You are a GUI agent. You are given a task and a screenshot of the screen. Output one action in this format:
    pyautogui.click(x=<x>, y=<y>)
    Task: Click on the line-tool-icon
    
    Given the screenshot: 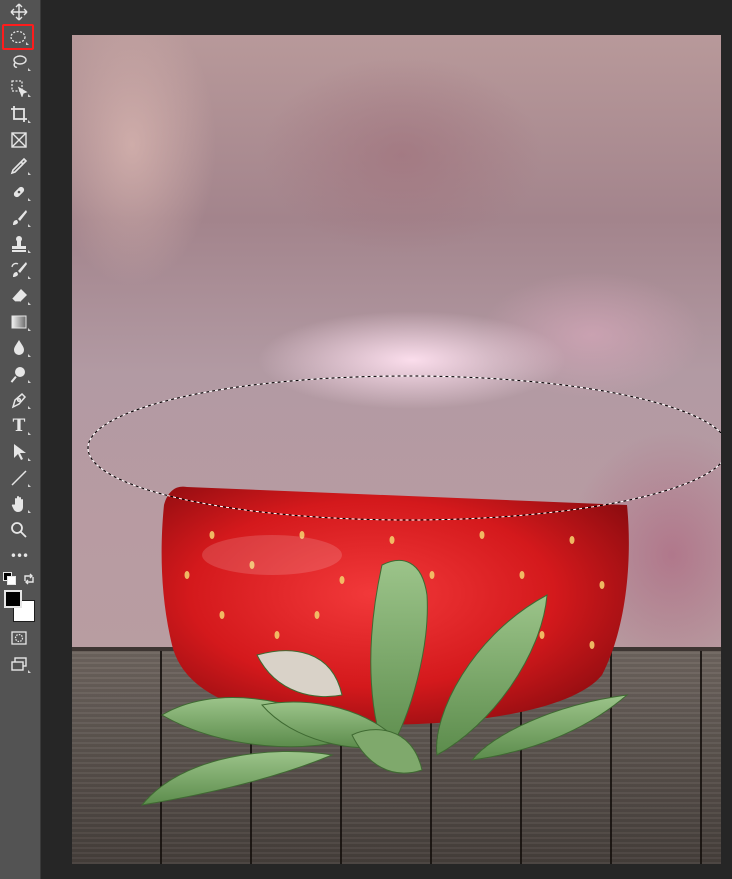 What is the action you would take?
    pyautogui.click(x=19, y=478)
    